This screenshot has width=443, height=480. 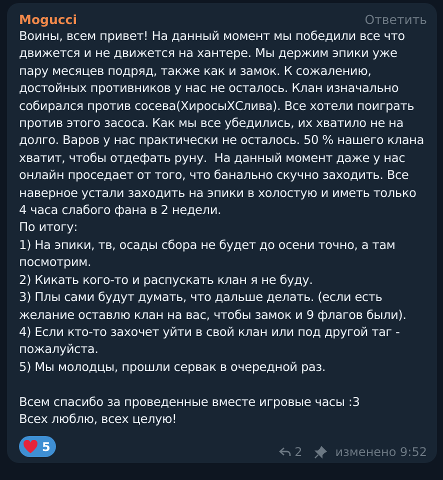 What do you see at coordinates (381, 452) in the screenshot?
I see `edited-time: изменено 9:52` at bounding box center [381, 452].